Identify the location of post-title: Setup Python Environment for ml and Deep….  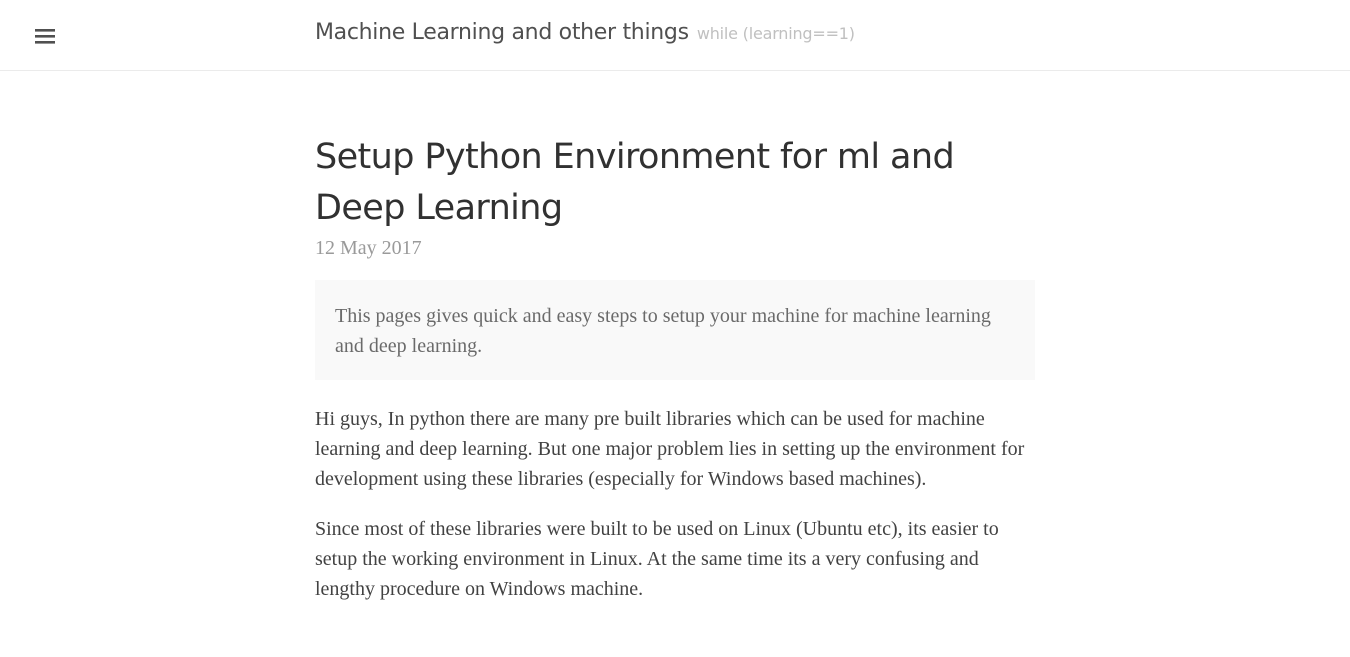
(635, 182).